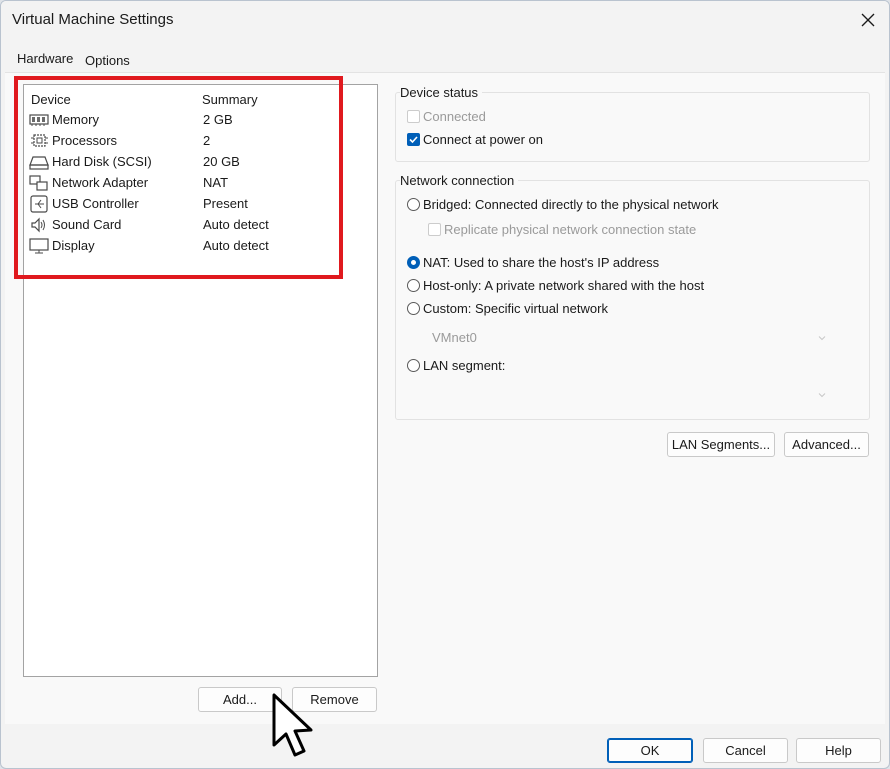 The height and width of the screenshot is (769, 890). I want to click on device-row-display: Display Auto detect, so click(200, 246).